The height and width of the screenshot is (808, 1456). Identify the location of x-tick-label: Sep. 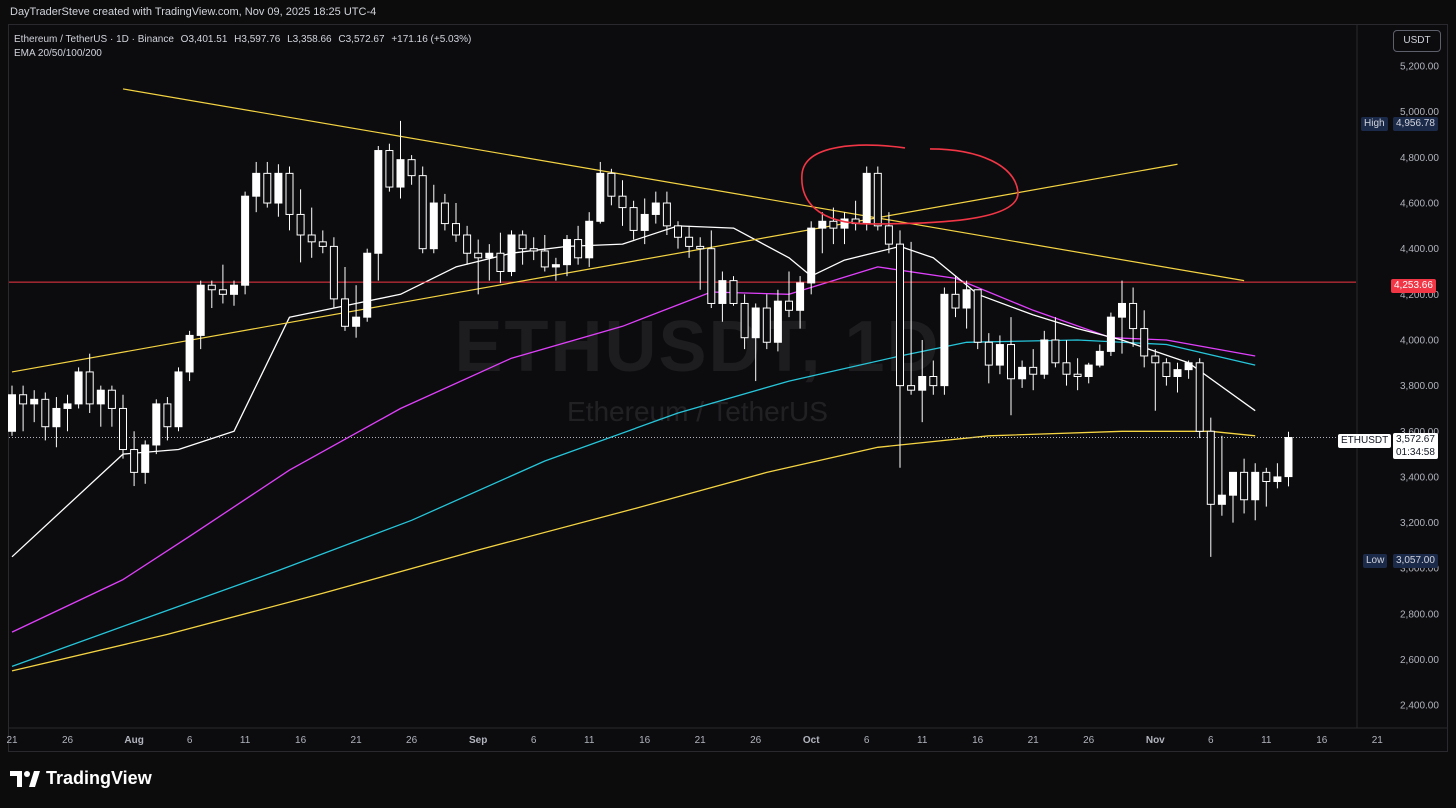
(478, 740).